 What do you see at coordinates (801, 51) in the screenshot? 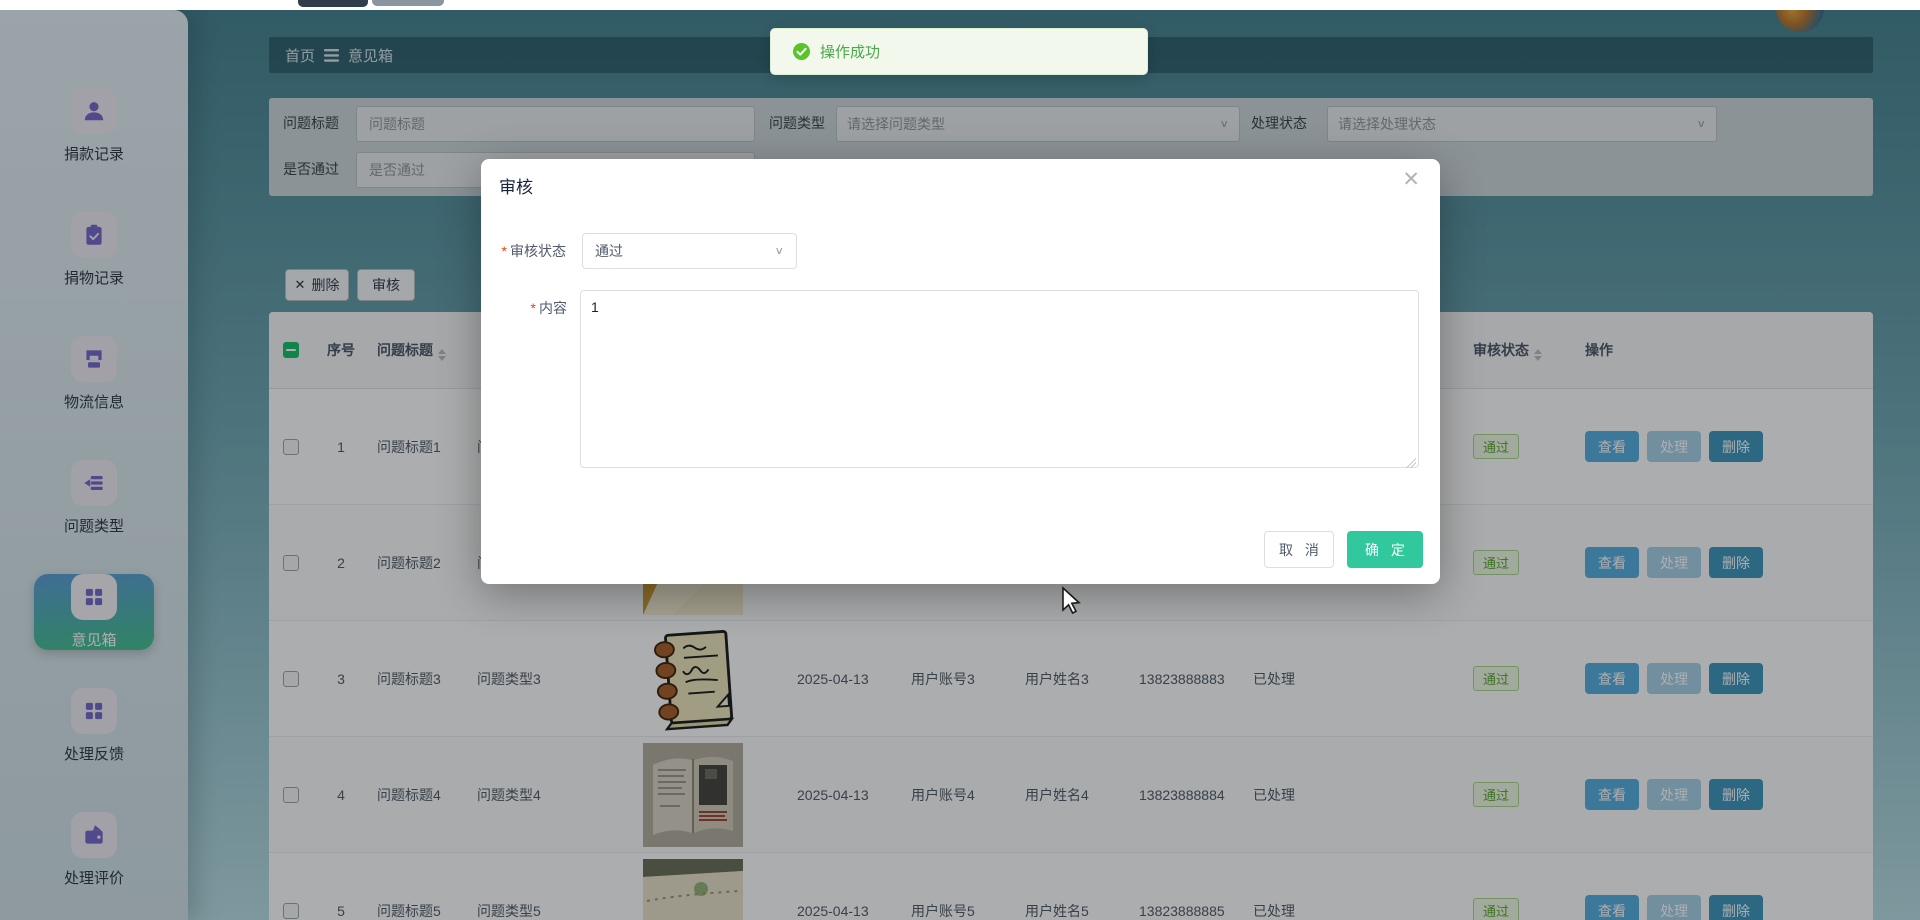
I see `success-check-icon` at bounding box center [801, 51].